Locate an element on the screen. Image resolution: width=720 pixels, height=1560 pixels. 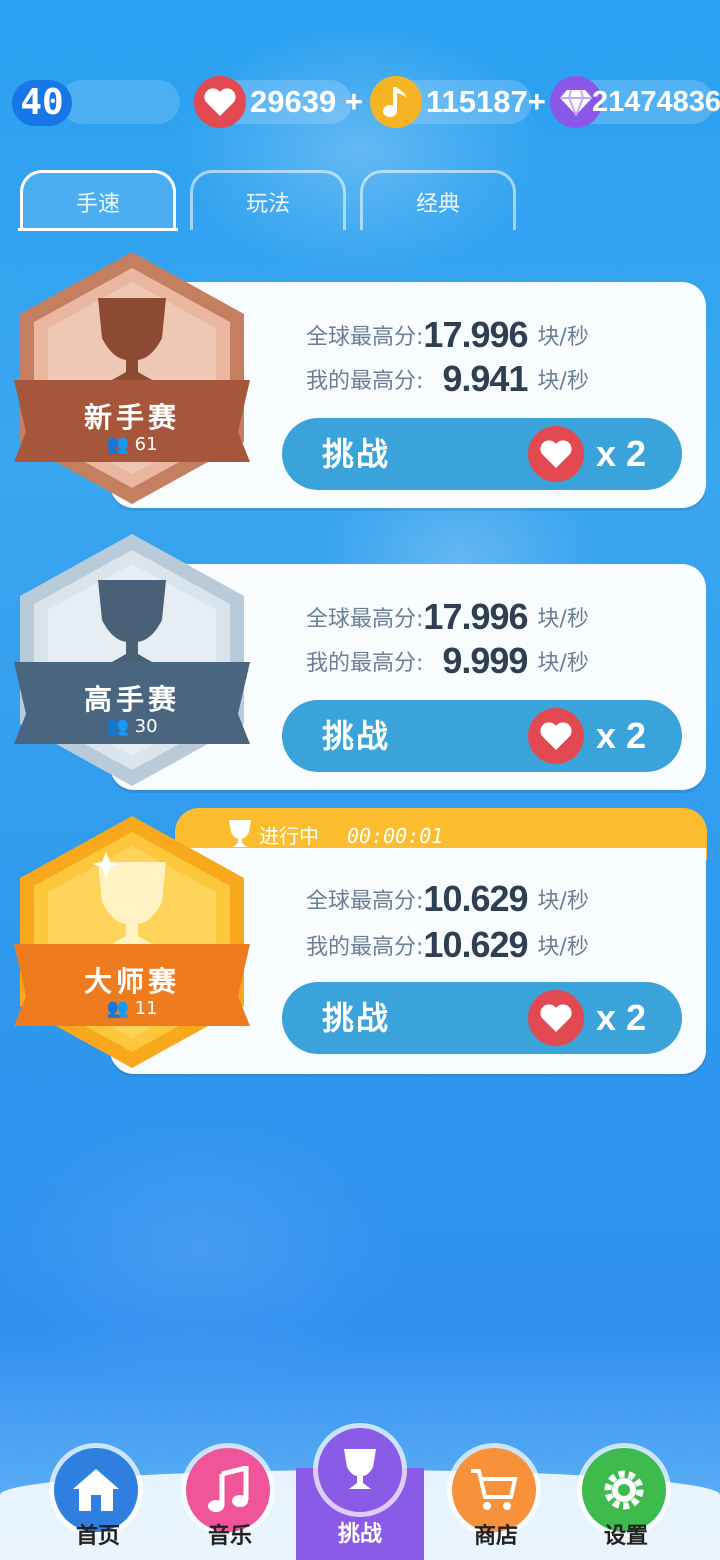
notes-counter: 115187+ is located at coordinates (458, 102).